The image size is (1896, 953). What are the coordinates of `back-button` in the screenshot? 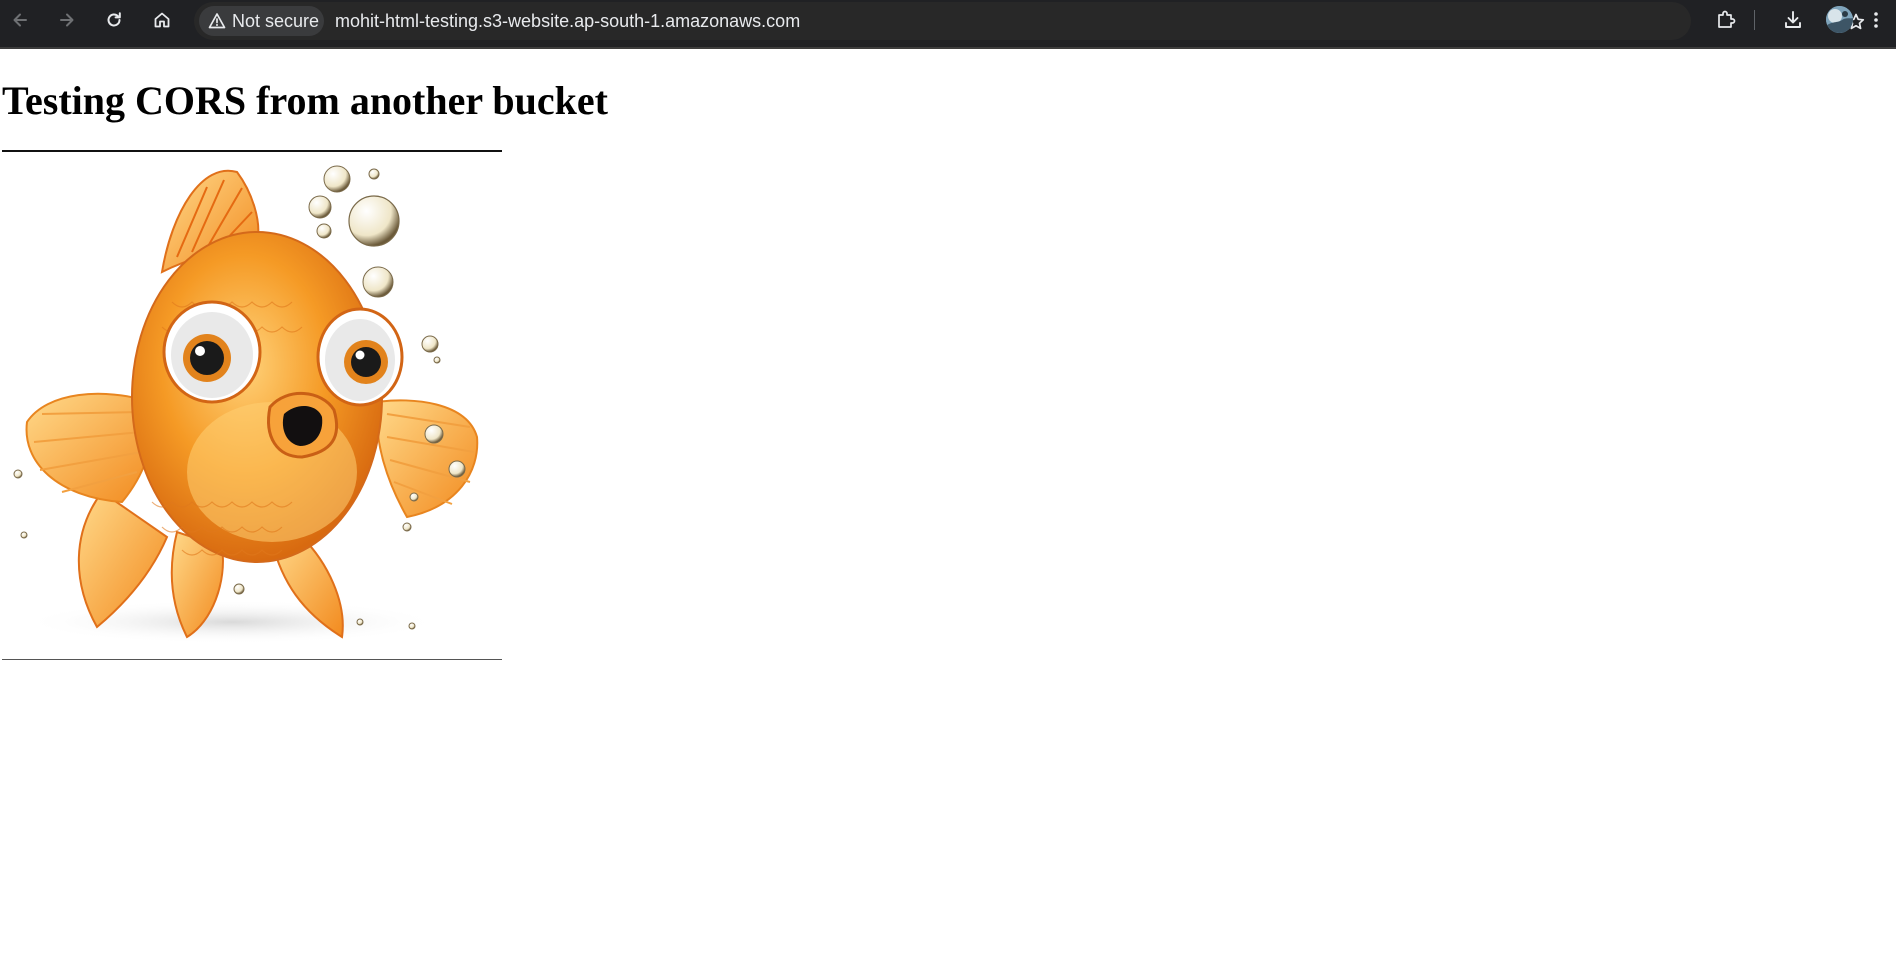 It's located at (20, 20).